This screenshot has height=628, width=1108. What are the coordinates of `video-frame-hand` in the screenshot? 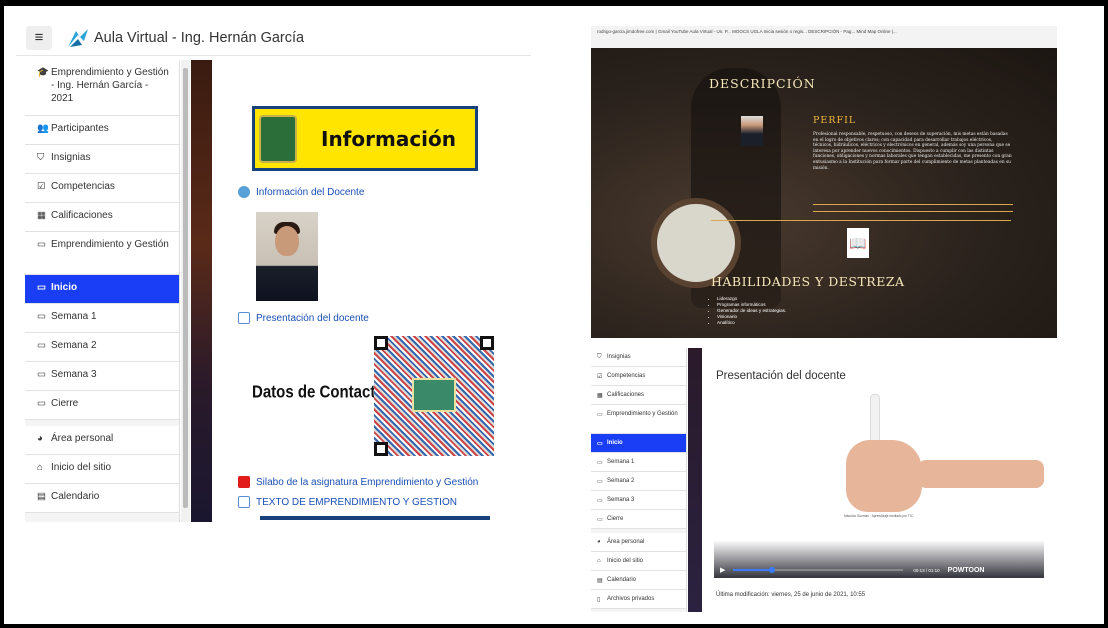 It's located at (884, 476).